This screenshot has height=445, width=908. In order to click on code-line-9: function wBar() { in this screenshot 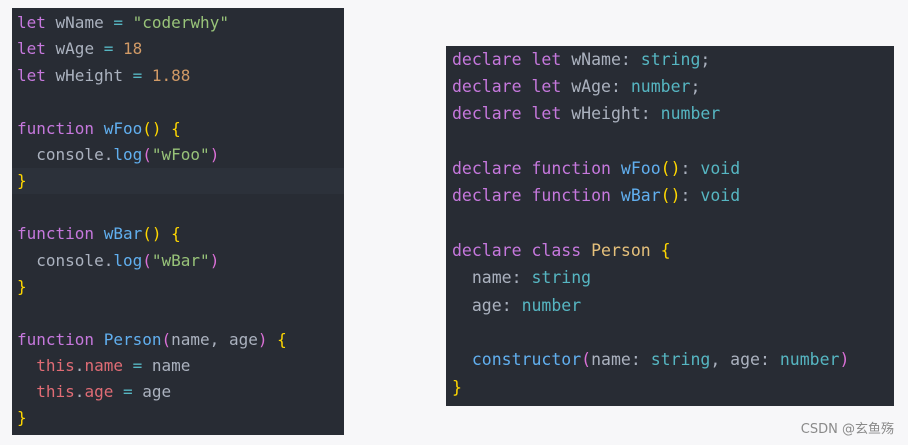, I will do `click(99, 233)`.